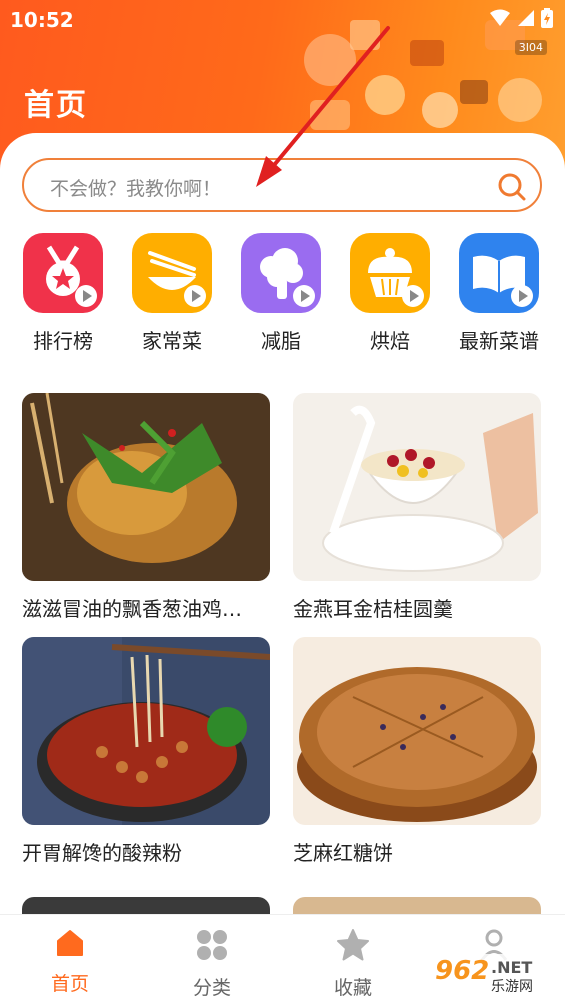  I want to click on watermark-site: 乐游网, so click(512, 987).